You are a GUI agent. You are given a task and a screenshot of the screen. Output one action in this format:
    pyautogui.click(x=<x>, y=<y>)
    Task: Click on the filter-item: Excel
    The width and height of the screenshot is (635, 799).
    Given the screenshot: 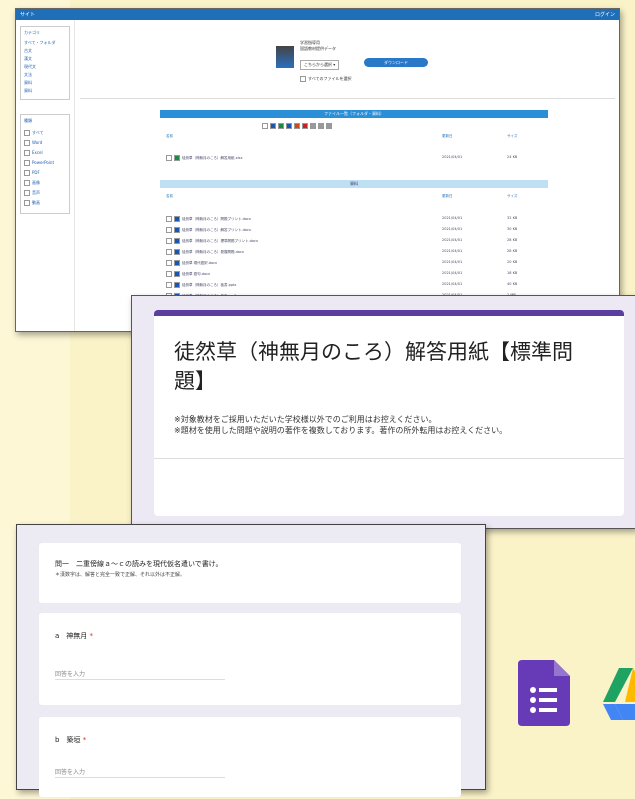 What is the action you would take?
    pyautogui.click(x=45, y=153)
    